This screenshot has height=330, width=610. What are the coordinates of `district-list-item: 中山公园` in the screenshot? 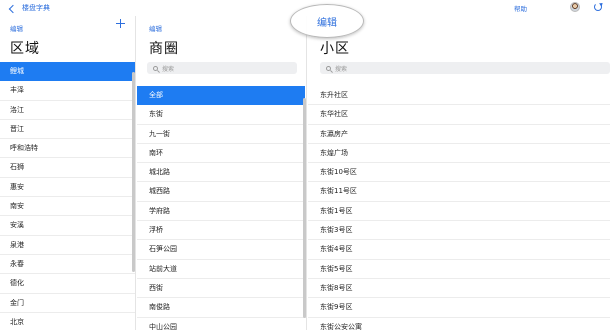 It's located at (221, 324).